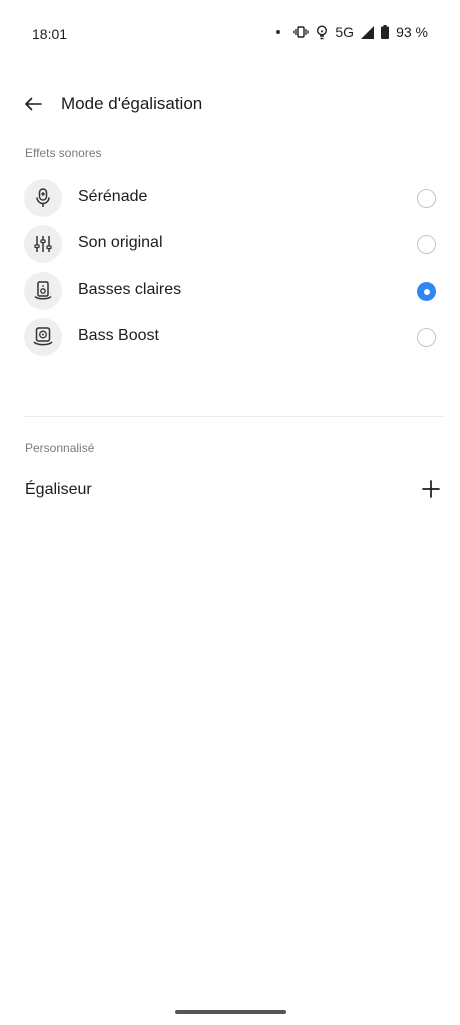 The width and height of the screenshot is (460, 1025). Describe the element at coordinates (230, 244) in the screenshot. I see `option-son-original: Son original` at that location.